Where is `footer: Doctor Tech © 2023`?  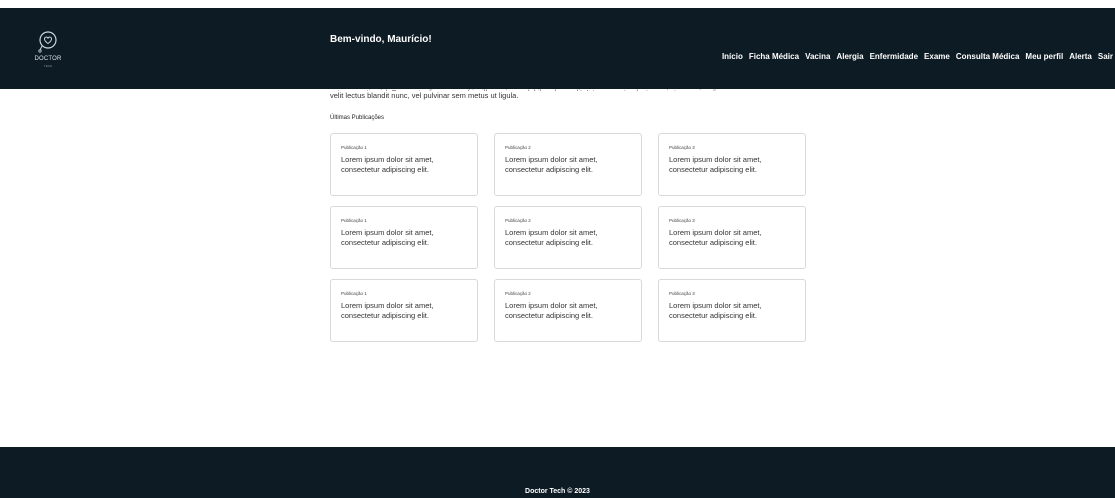 footer: Doctor Tech © 2023 is located at coordinates (557, 472).